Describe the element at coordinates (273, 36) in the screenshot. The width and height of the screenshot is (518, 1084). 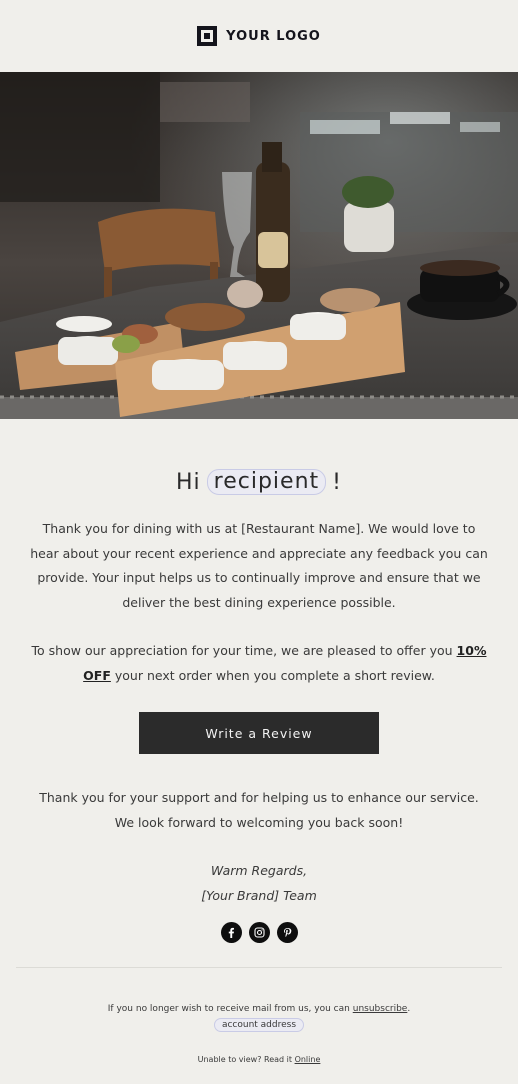
I see `logo-text: YOUR LOGO` at that location.